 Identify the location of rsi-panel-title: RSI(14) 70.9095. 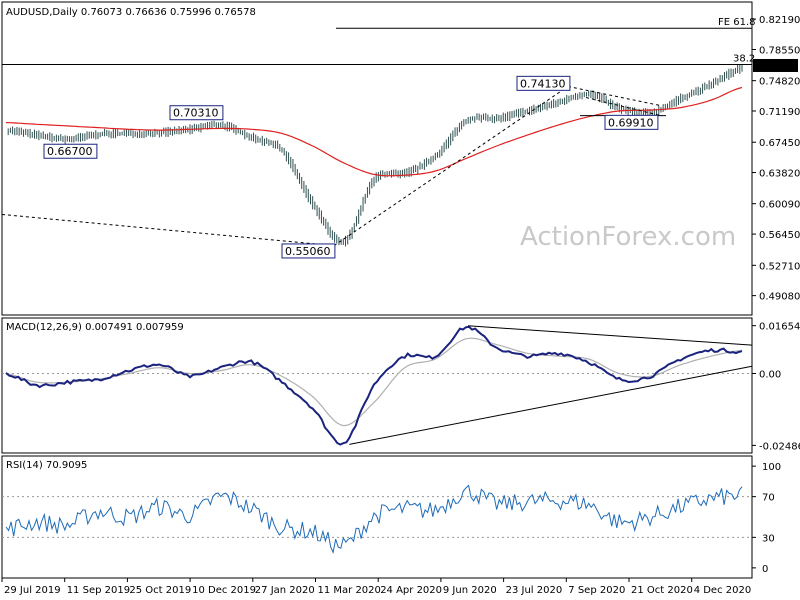
(46, 465).